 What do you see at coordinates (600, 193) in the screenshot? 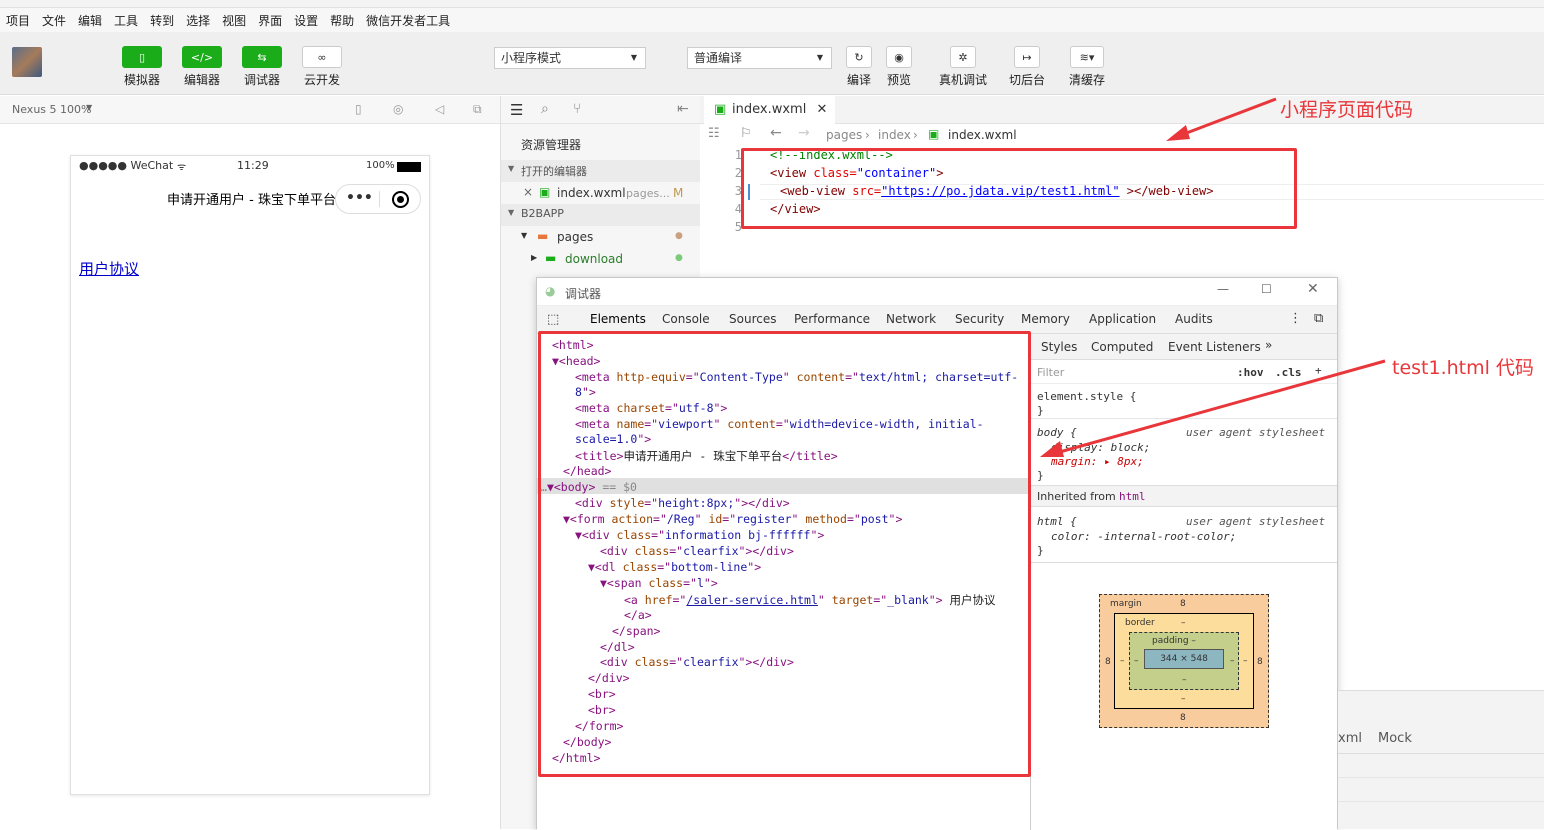
I see `open-file-item: × ▣ index.wxml pages... M` at bounding box center [600, 193].